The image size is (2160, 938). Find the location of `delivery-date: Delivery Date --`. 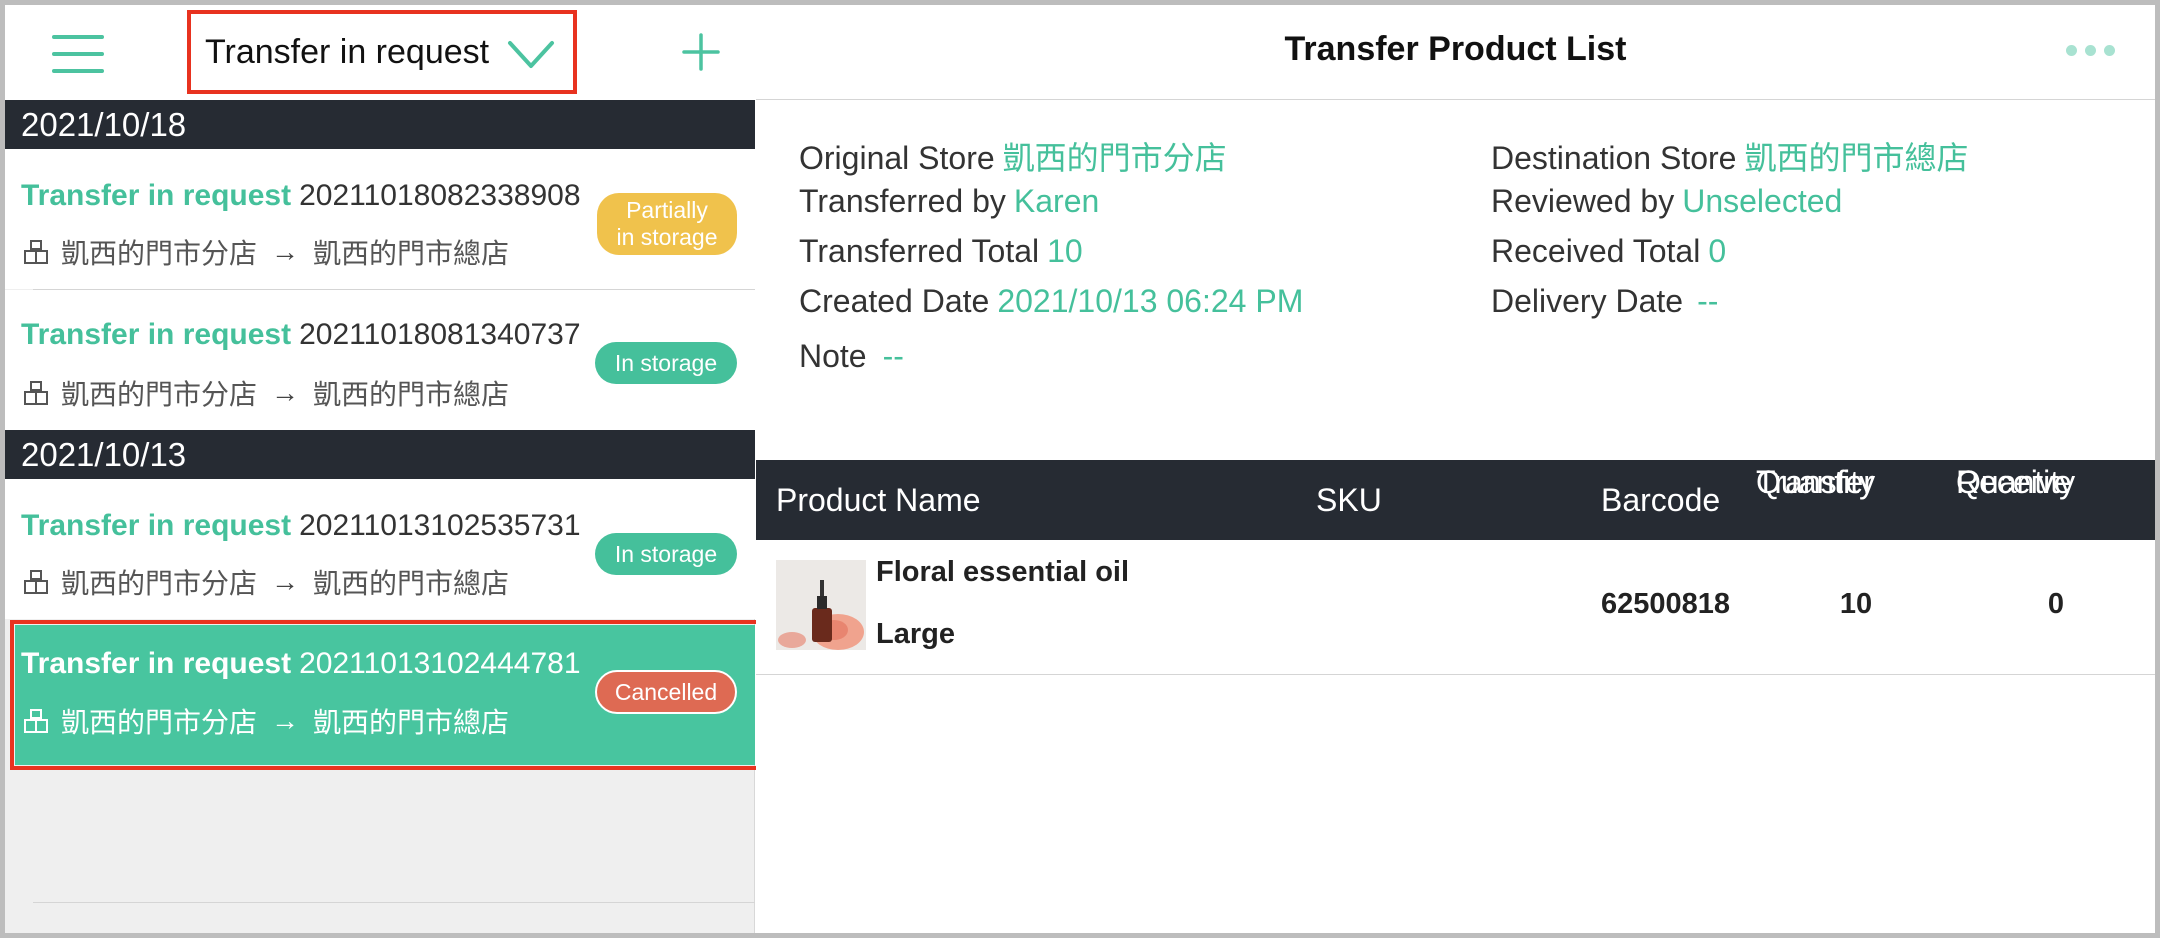

delivery-date: Delivery Date -- is located at coordinates (1605, 301).